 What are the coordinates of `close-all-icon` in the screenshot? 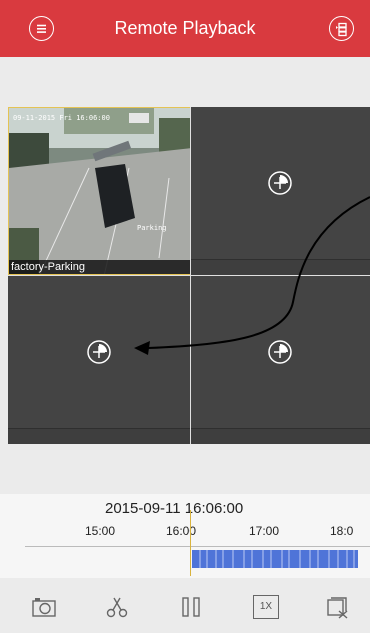 It's located at (338, 607).